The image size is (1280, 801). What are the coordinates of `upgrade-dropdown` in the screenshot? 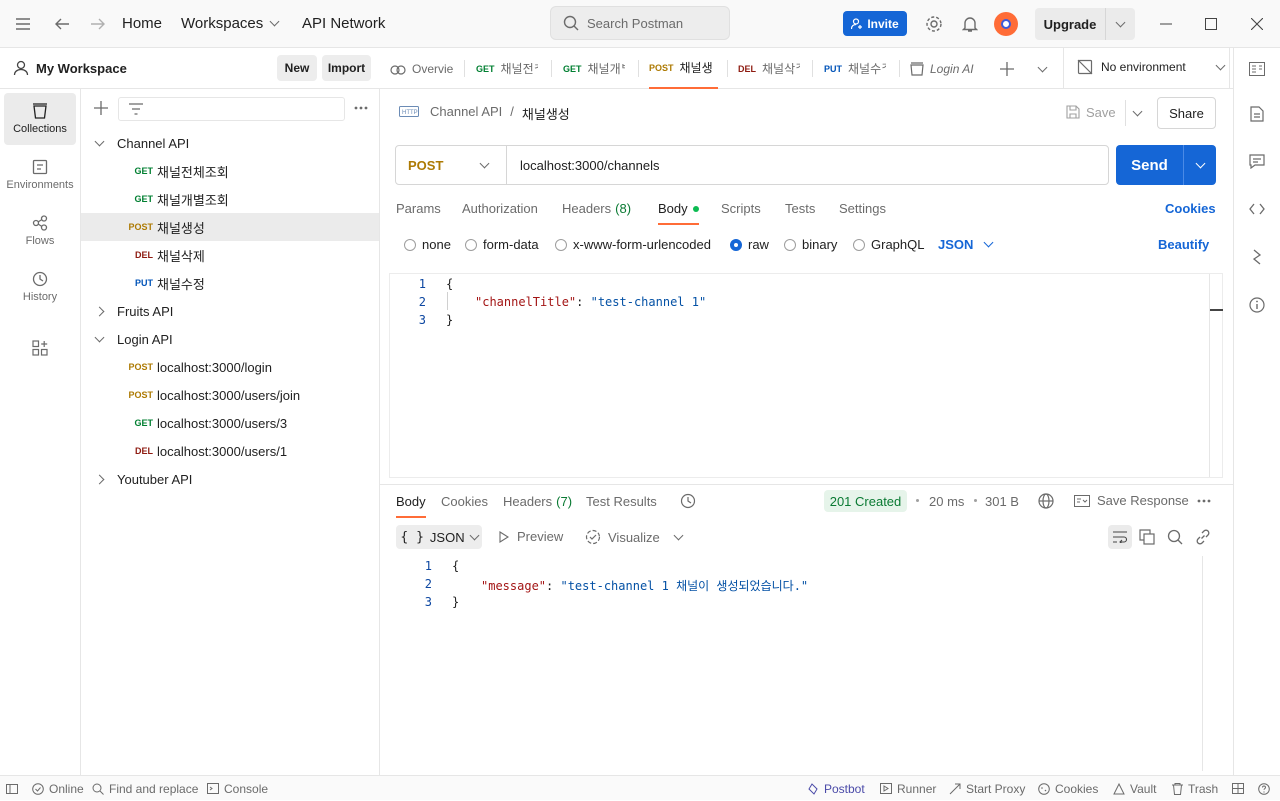 It's located at (1120, 24).